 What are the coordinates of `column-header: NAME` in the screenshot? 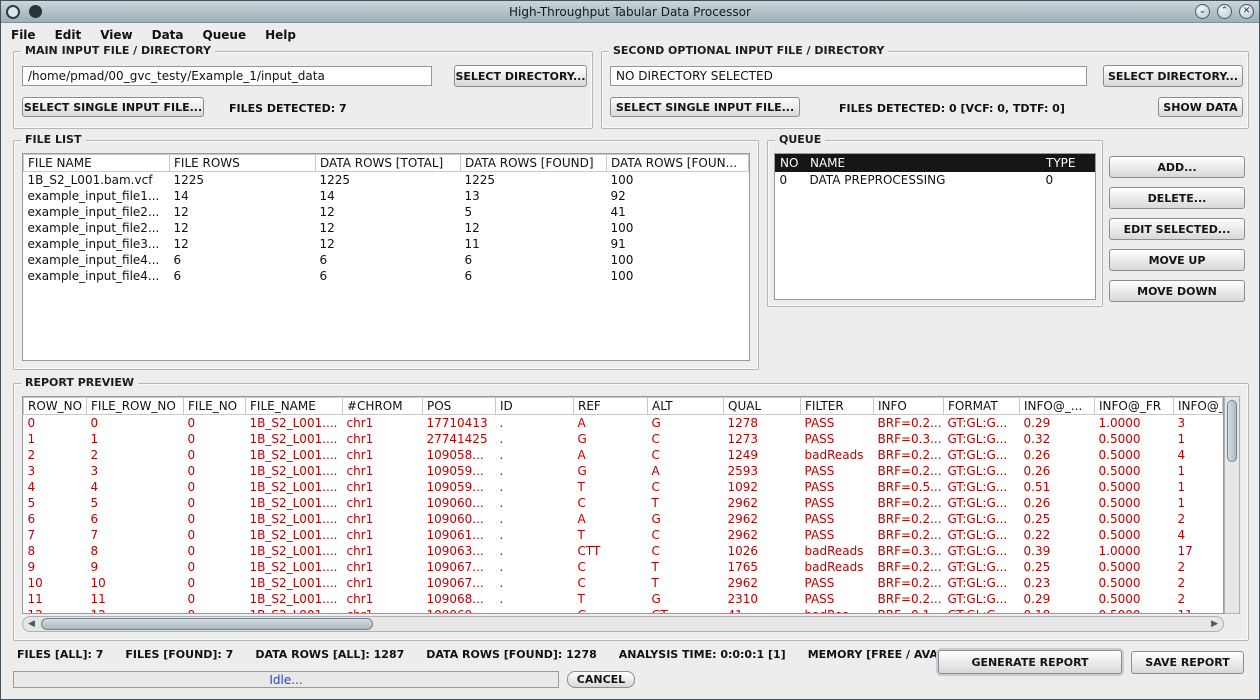 It's located at (923, 163).